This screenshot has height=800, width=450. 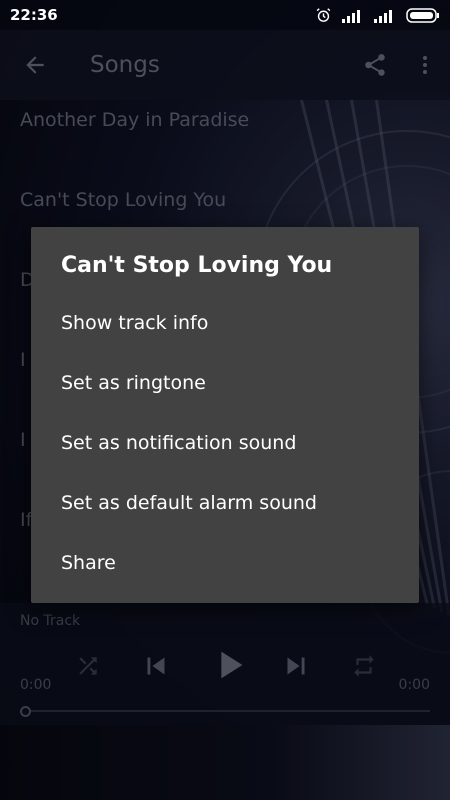 What do you see at coordinates (225, 503) in the screenshot?
I see `menu-item-set-alarm-sound: Set as default alarm sound` at bounding box center [225, 503].